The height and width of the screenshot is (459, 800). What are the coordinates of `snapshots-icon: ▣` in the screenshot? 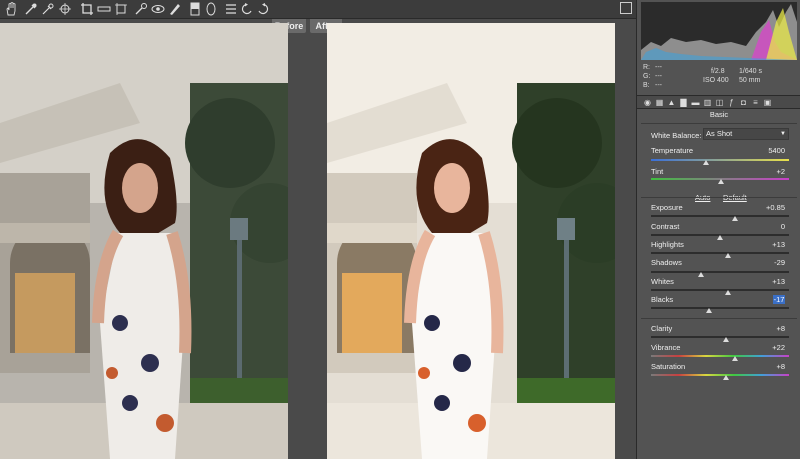 It's located at (767, 102).